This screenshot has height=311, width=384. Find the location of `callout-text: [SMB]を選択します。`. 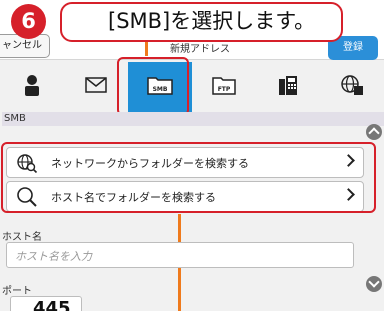

callout-text: [SMB]を選択します。 is located at coordinates (212, 21).